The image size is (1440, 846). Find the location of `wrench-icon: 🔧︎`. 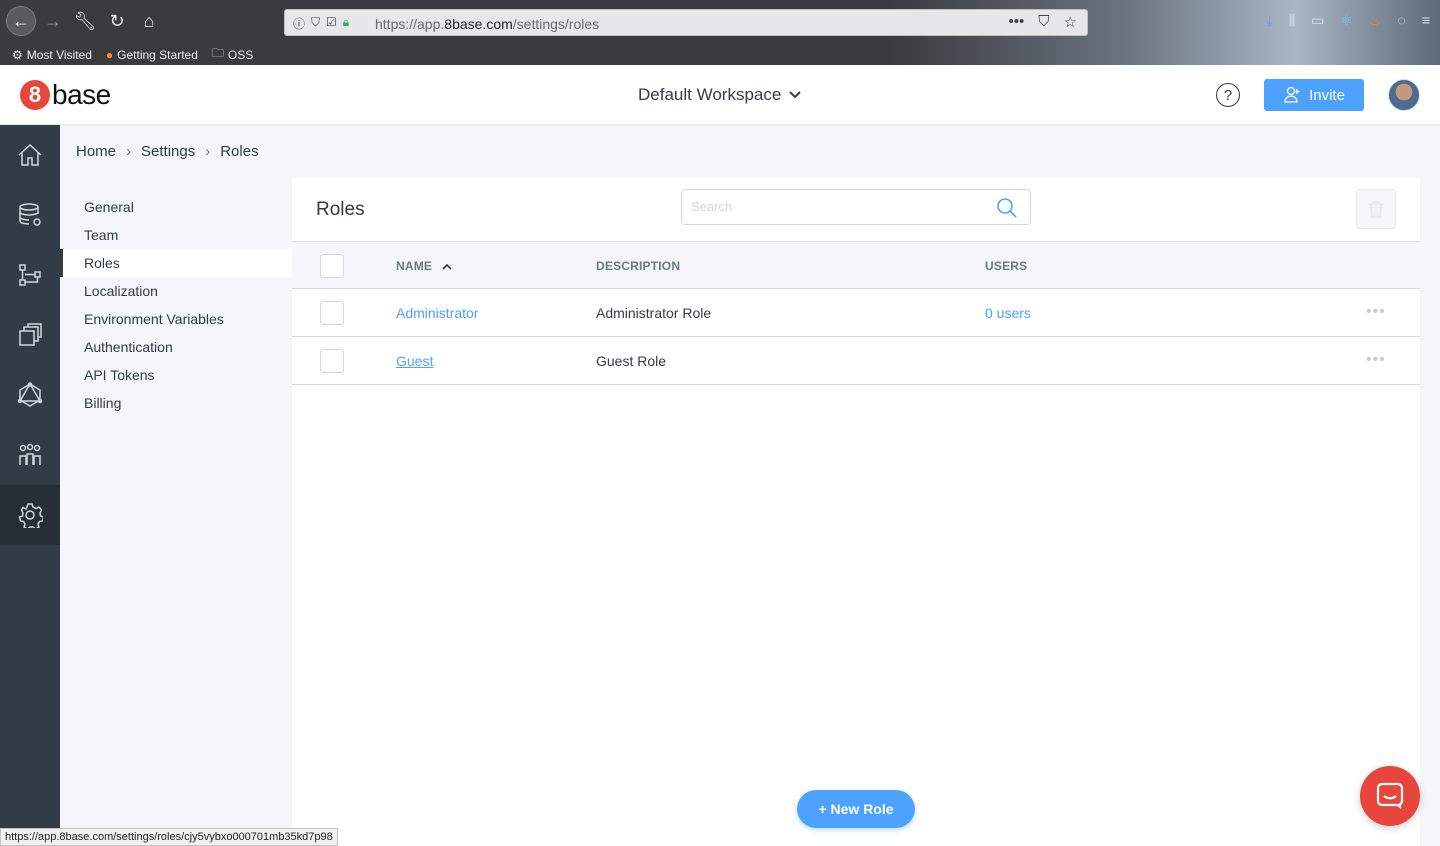

wrench-icon: 🔧︎ is located at coordinates (85, 20).